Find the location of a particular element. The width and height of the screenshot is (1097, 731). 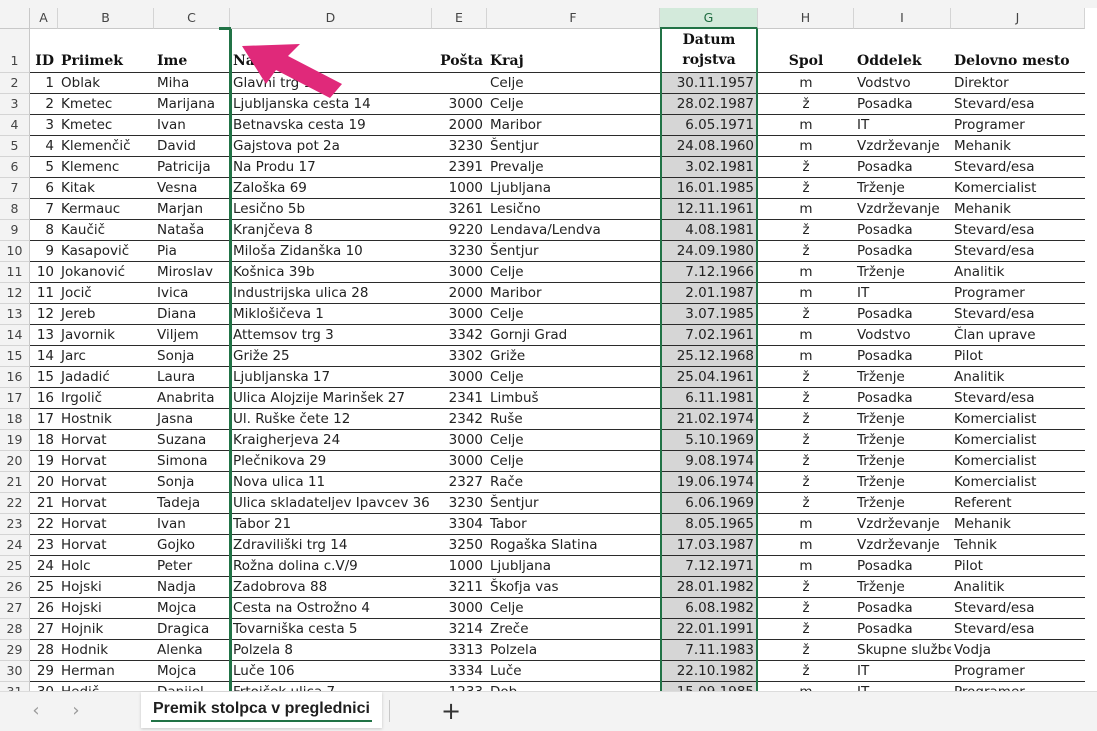

cell-ime: Peter is located at coordinates (192, 566).